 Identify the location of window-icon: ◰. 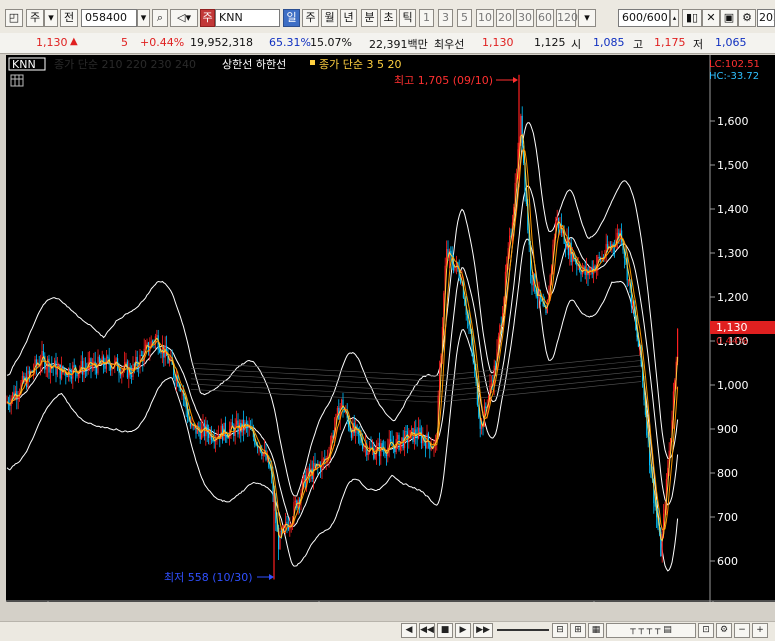
(14, 18).